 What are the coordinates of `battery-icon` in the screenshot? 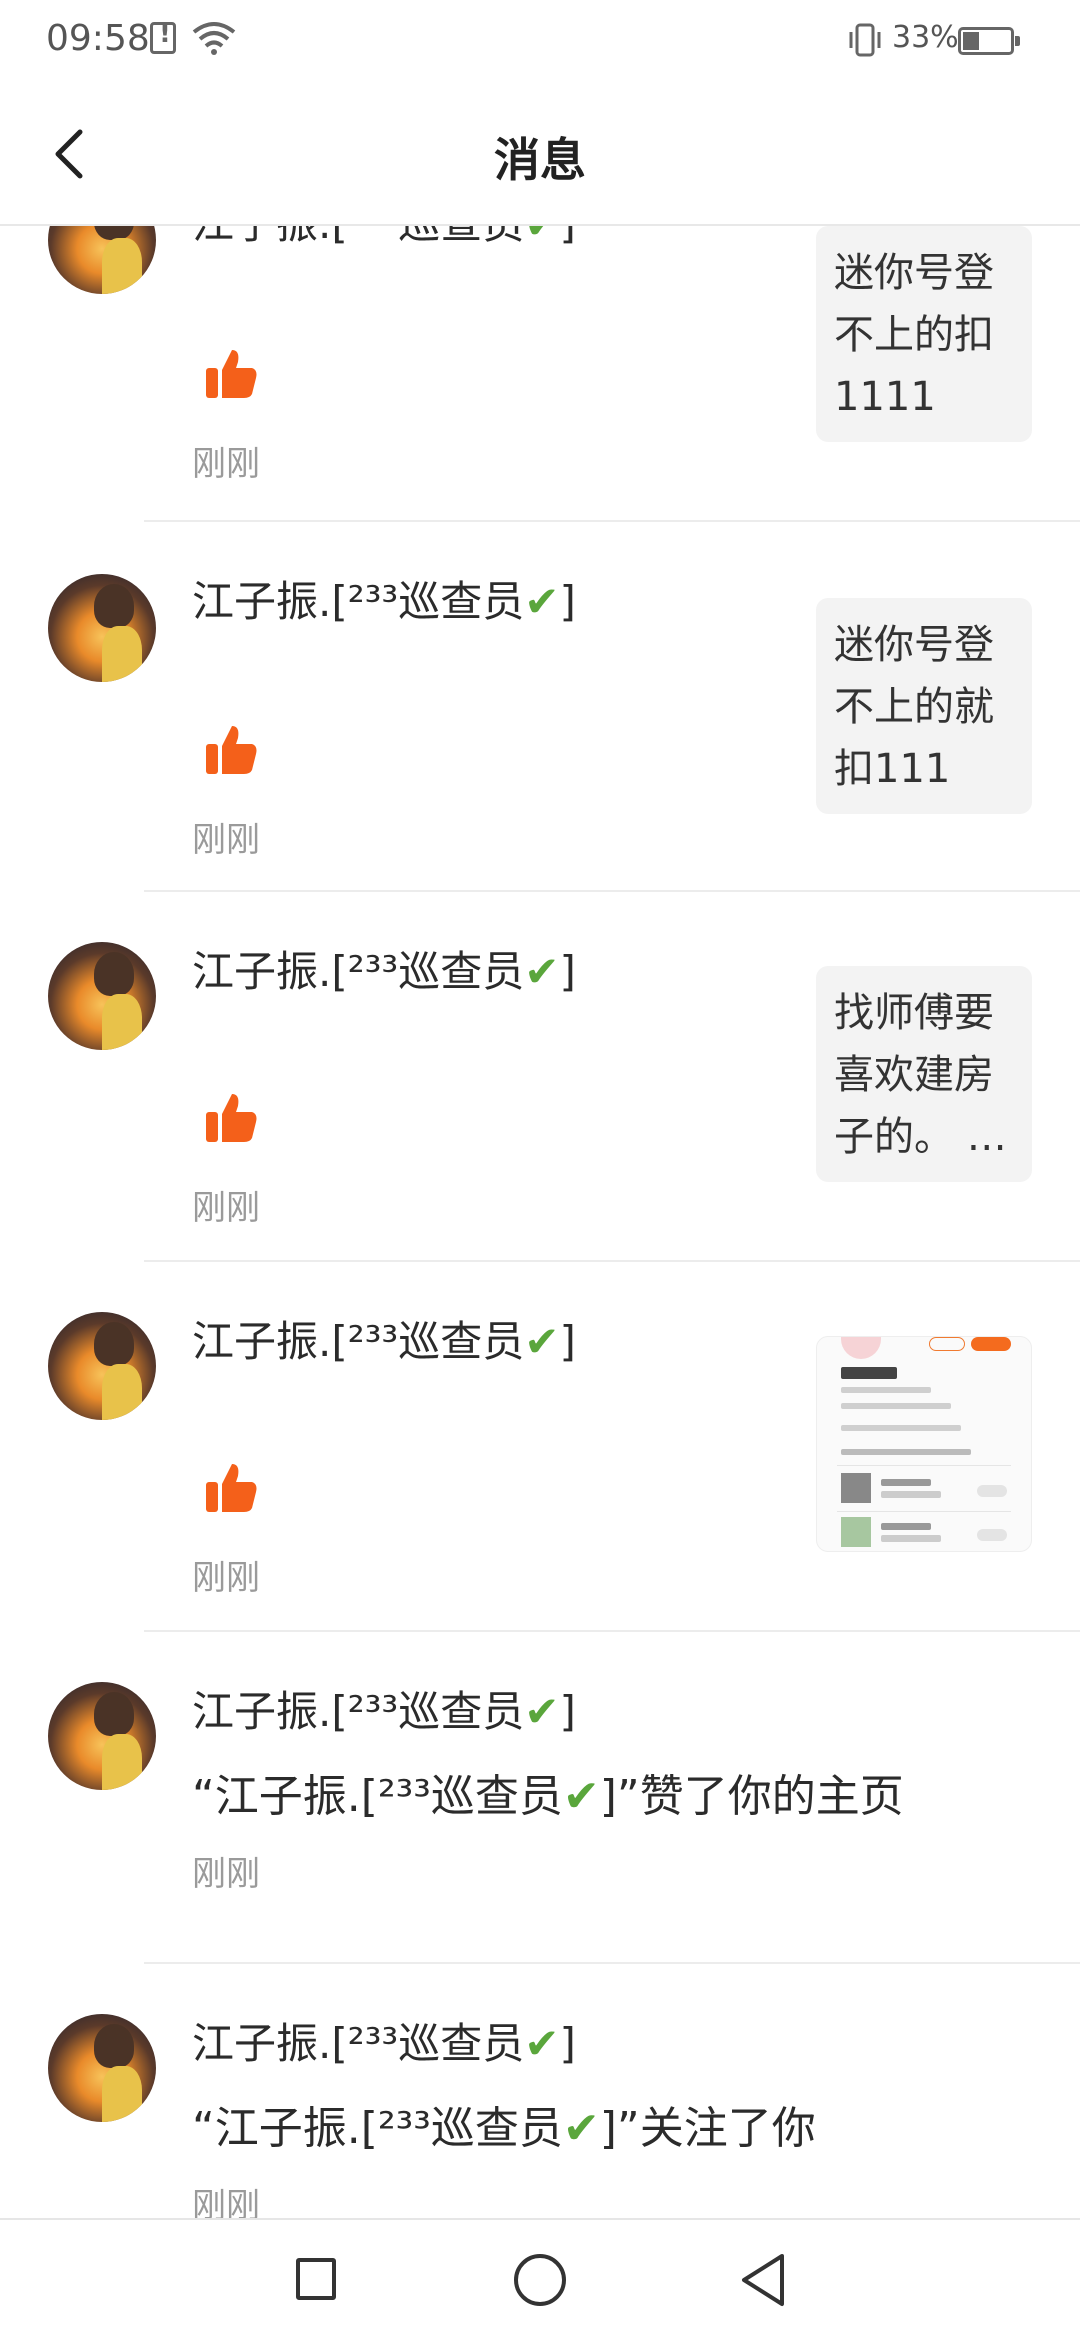 It's located at (989, 41).